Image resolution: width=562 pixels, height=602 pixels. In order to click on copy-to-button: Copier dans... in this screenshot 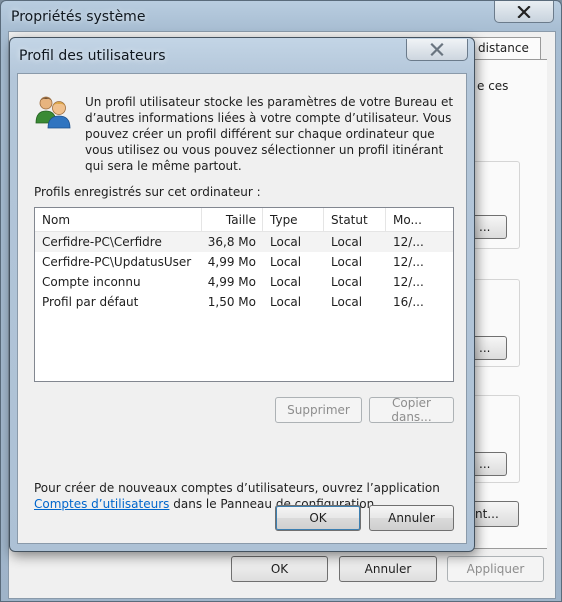, I will do `click(411, 410)`.